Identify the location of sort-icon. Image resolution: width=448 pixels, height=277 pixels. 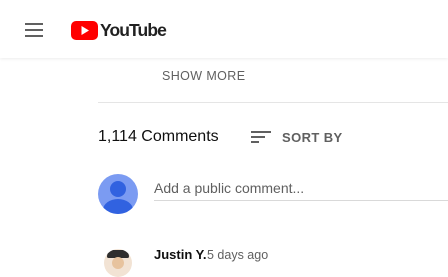
(261, 137).